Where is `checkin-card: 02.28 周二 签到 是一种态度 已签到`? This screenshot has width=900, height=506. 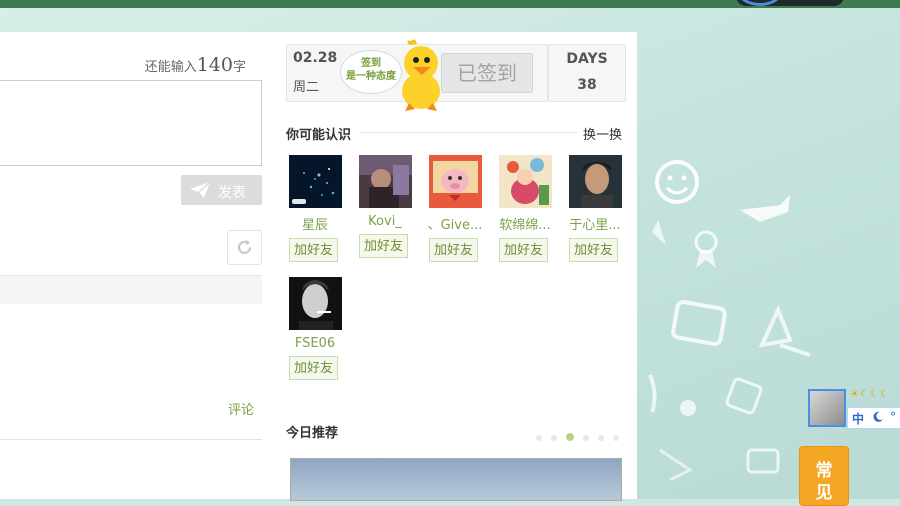 checkin-card: 02.28 周二 签到 是一种态度 已签到 is located at coordinates (417, 75).